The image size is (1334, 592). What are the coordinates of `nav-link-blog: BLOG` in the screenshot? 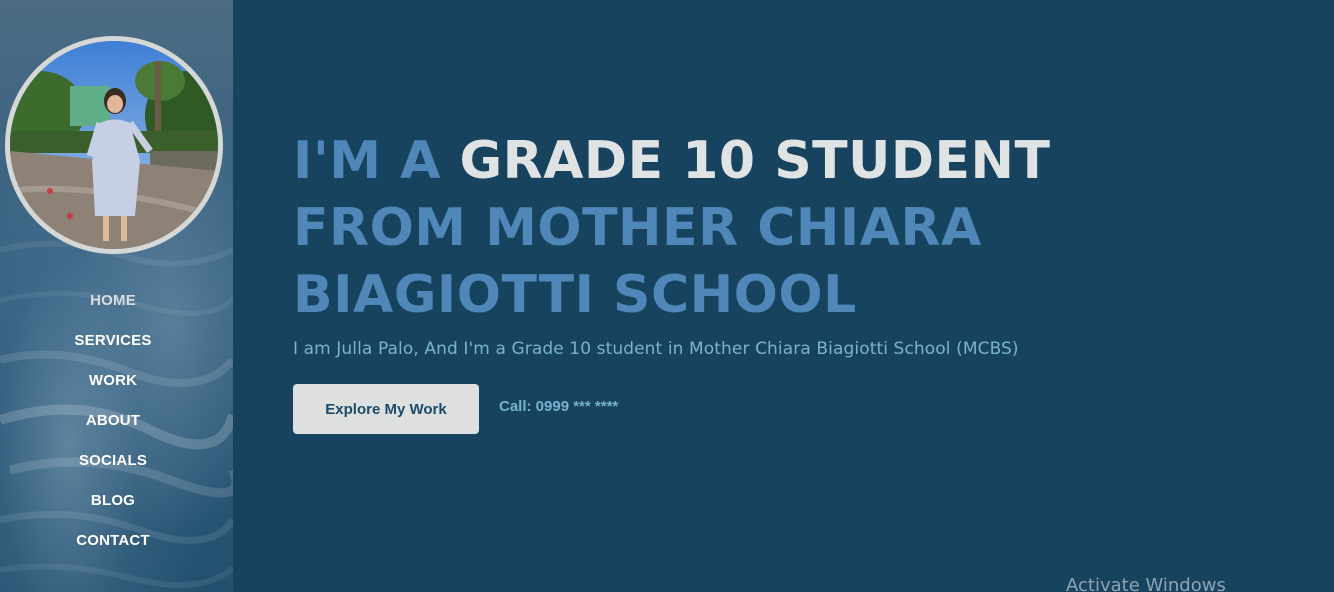 It's located at (113, 500).